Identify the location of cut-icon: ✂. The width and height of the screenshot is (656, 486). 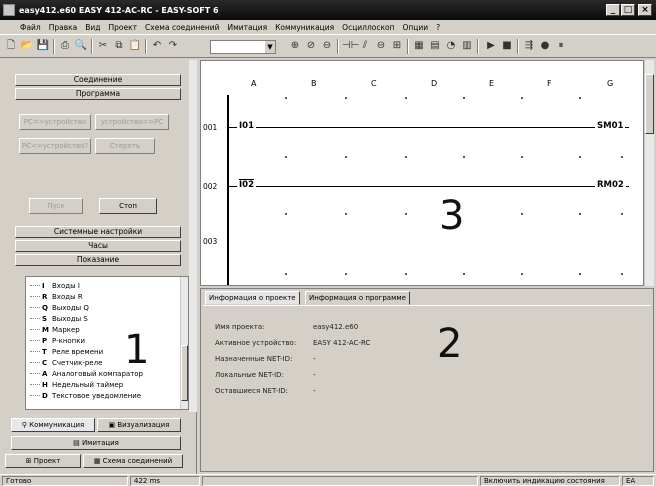
(103, 46).